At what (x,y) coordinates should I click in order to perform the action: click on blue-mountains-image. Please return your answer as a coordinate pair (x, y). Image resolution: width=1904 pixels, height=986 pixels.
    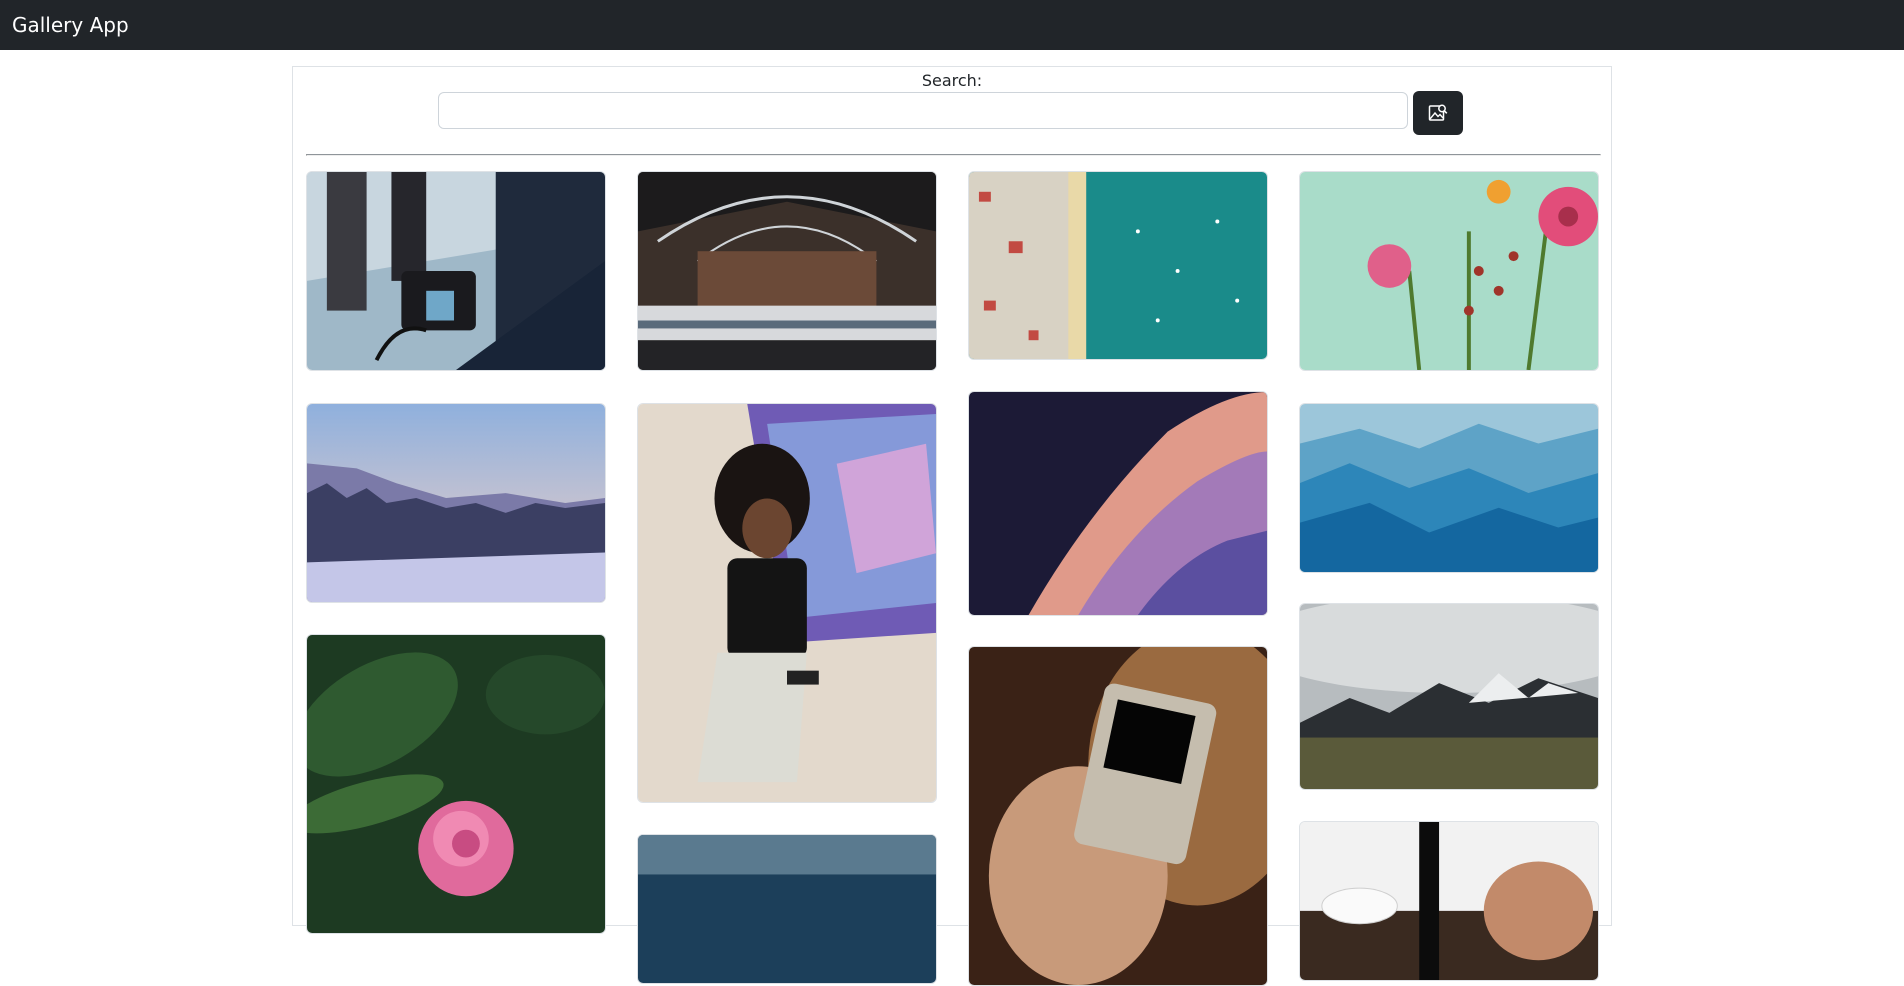
    Looking at the image, I should click on (1449, 488).